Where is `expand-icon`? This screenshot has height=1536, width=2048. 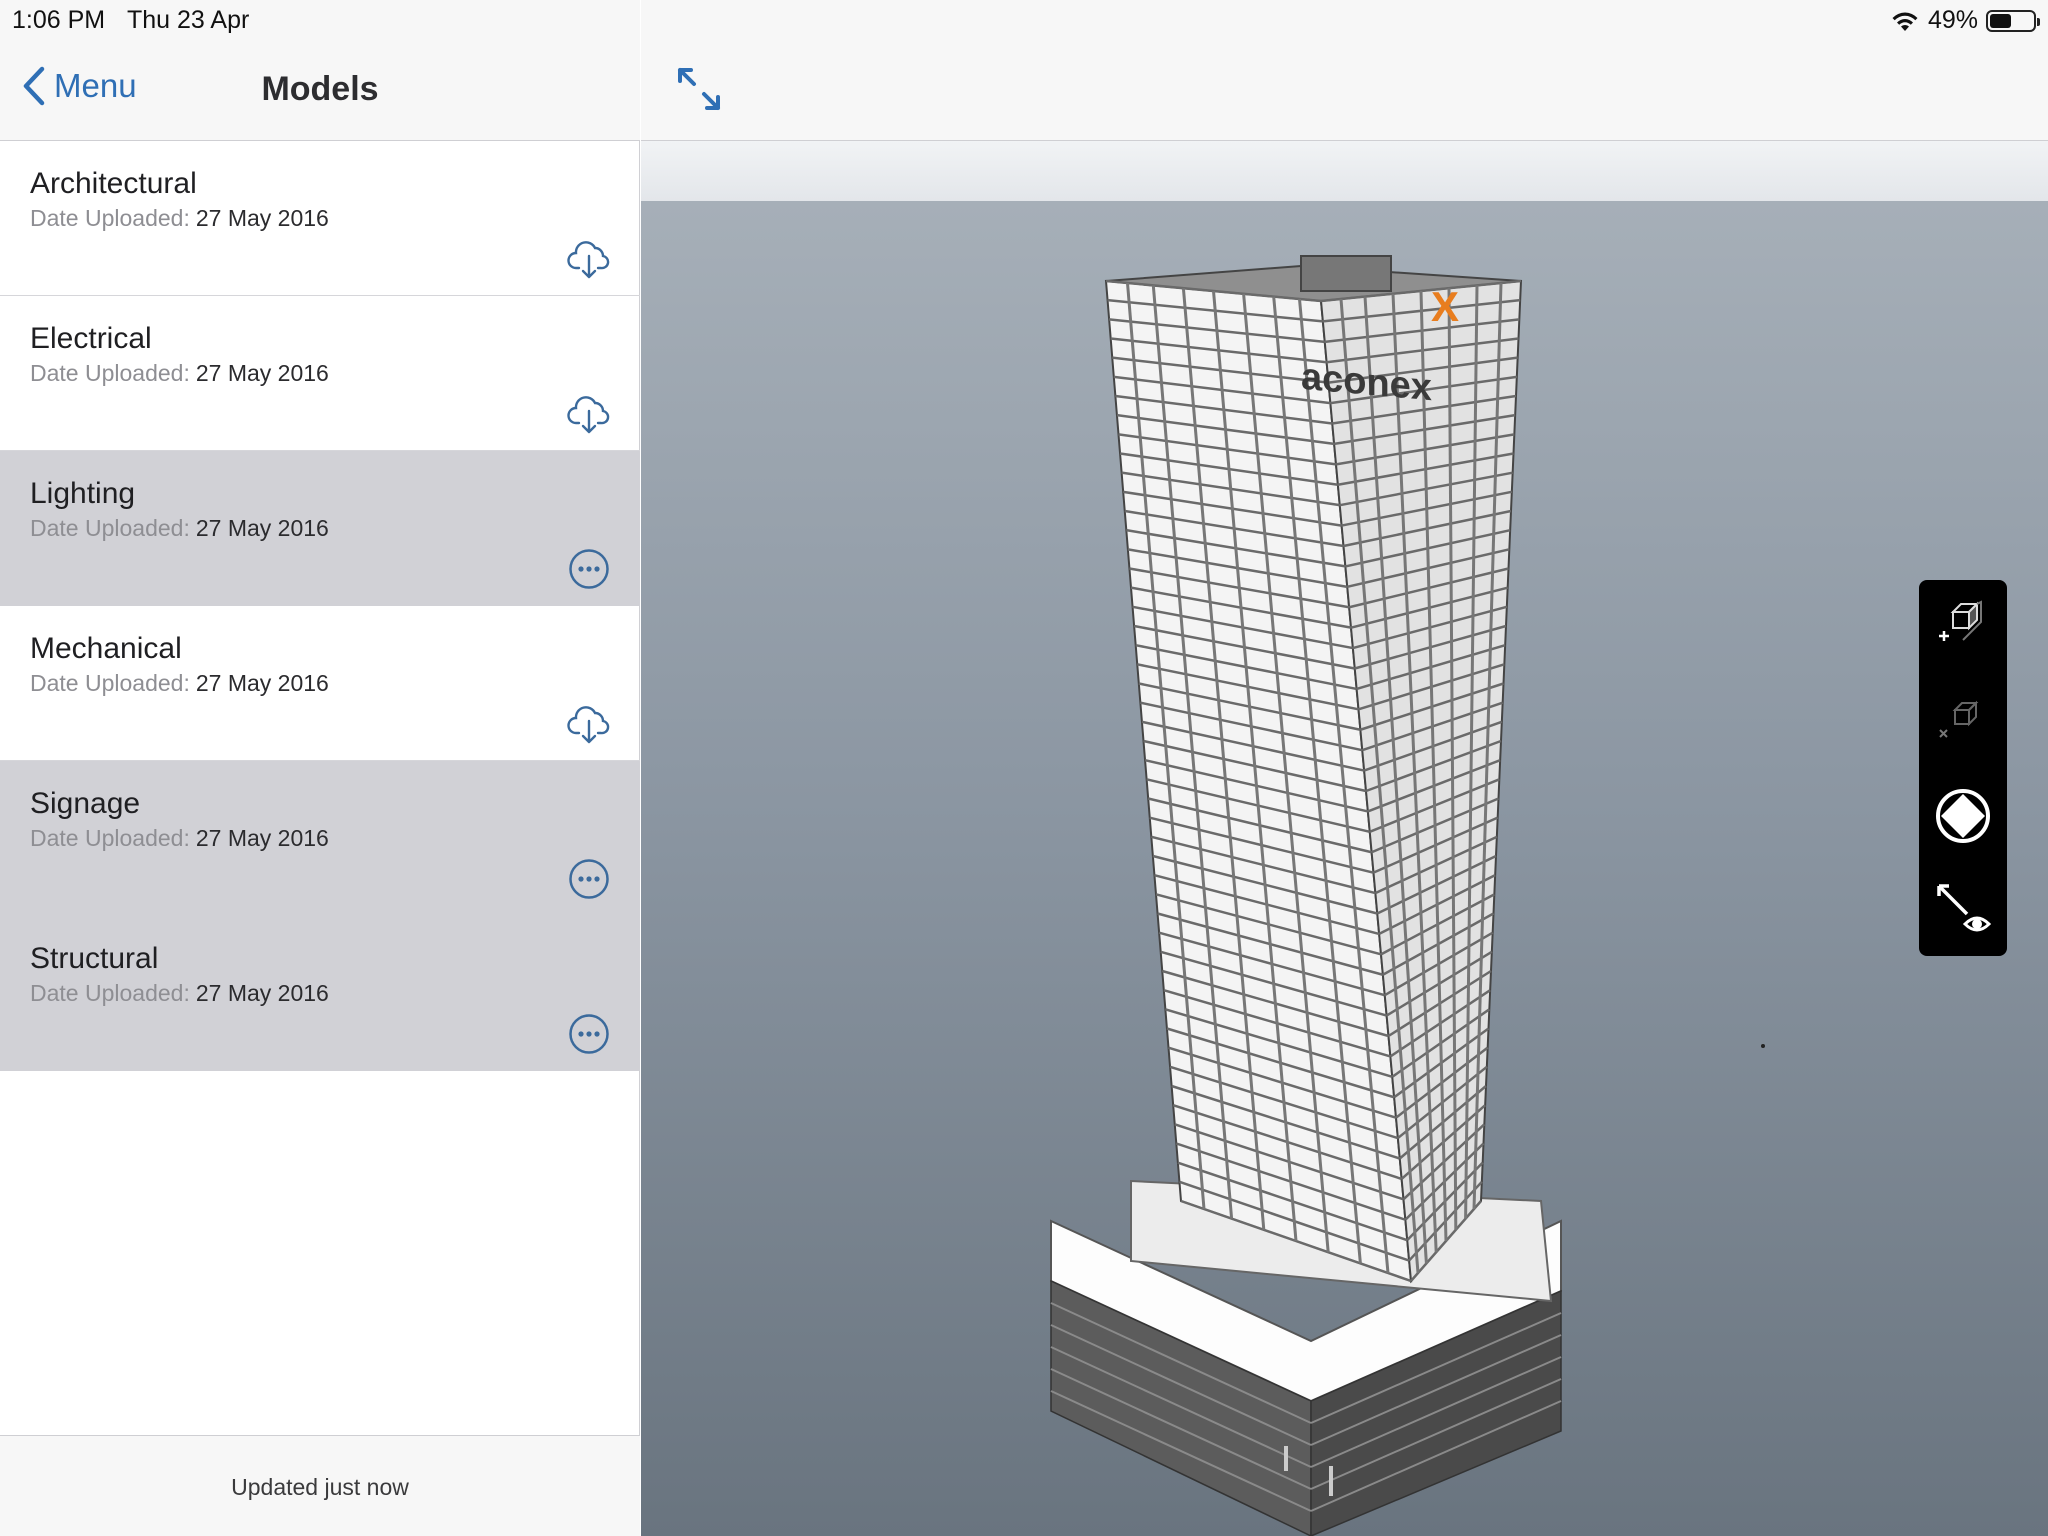 expand-icon is located at coordinates (699, 89).